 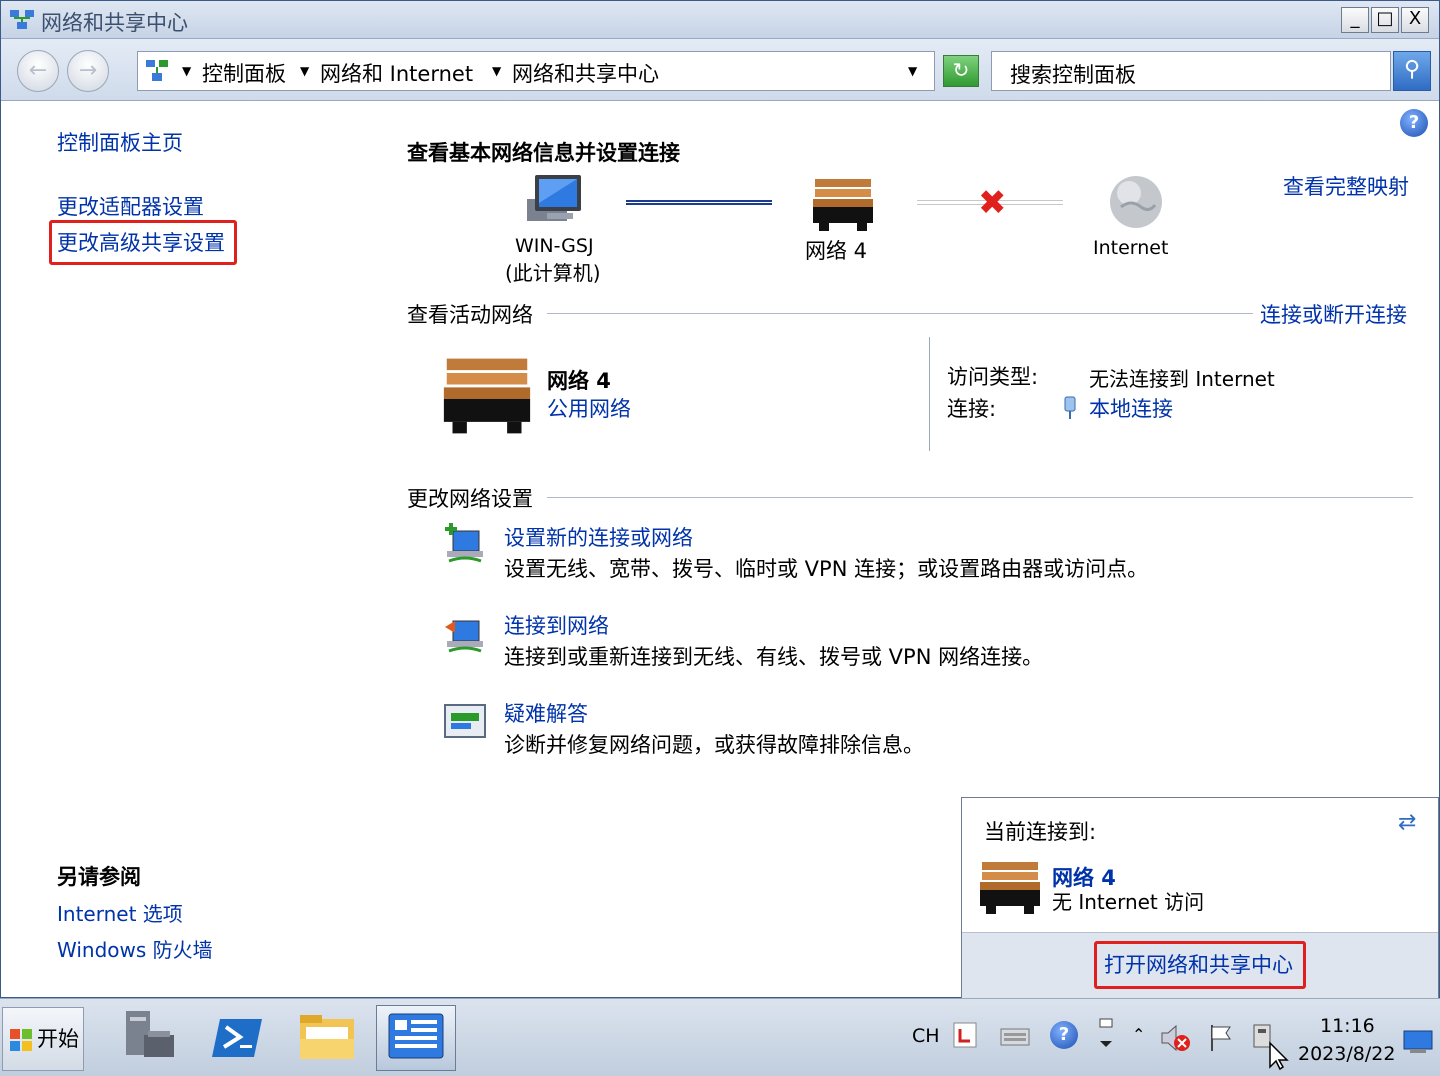 I want to click on address-dropdown-icon: ▼, so click(x=912, y=71).